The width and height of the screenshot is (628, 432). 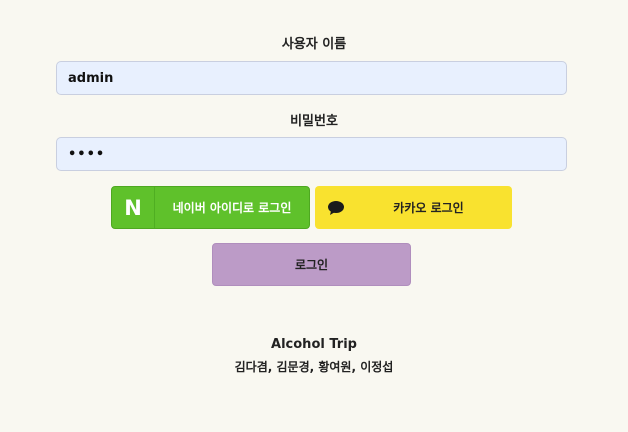 I want to click on naver-logo-icon: N, so click(x=133, y=207).